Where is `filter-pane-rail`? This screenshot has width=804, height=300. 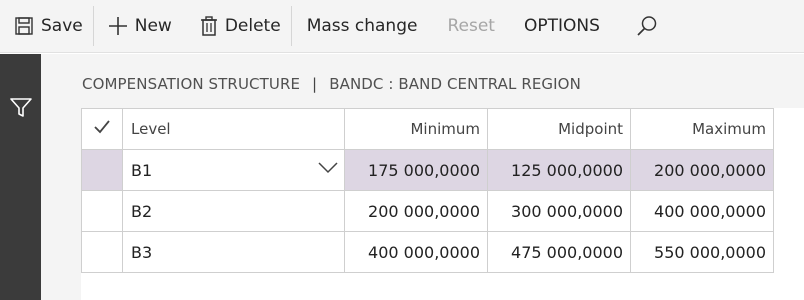 filter-pane-rail is located at coordinates (20, 177).